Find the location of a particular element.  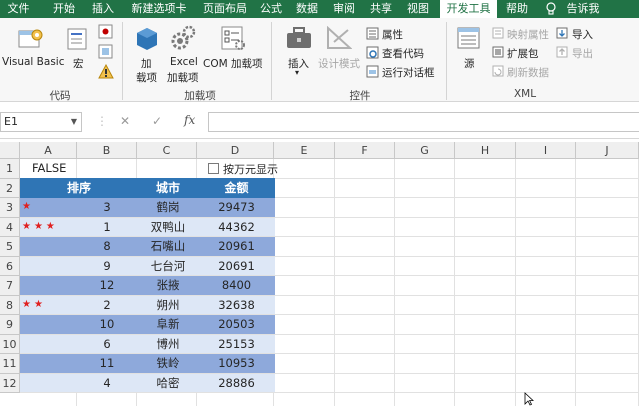

table-row: 10 阜新 20503 is located at coordinates (147, 324).